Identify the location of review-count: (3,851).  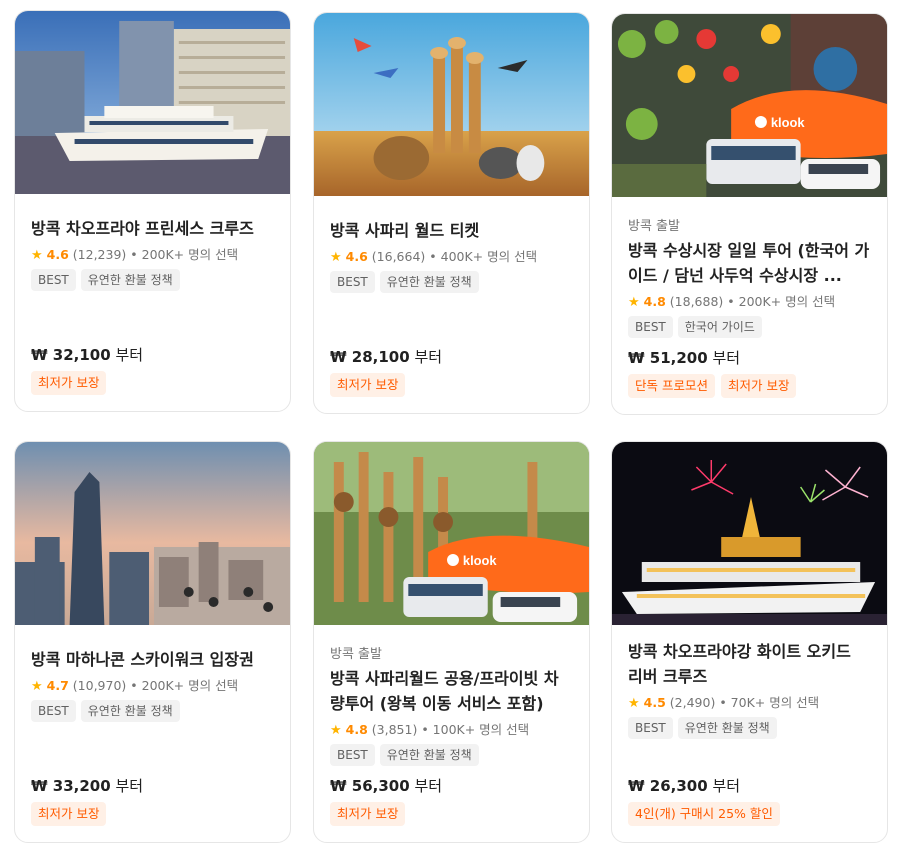
(394, 729).